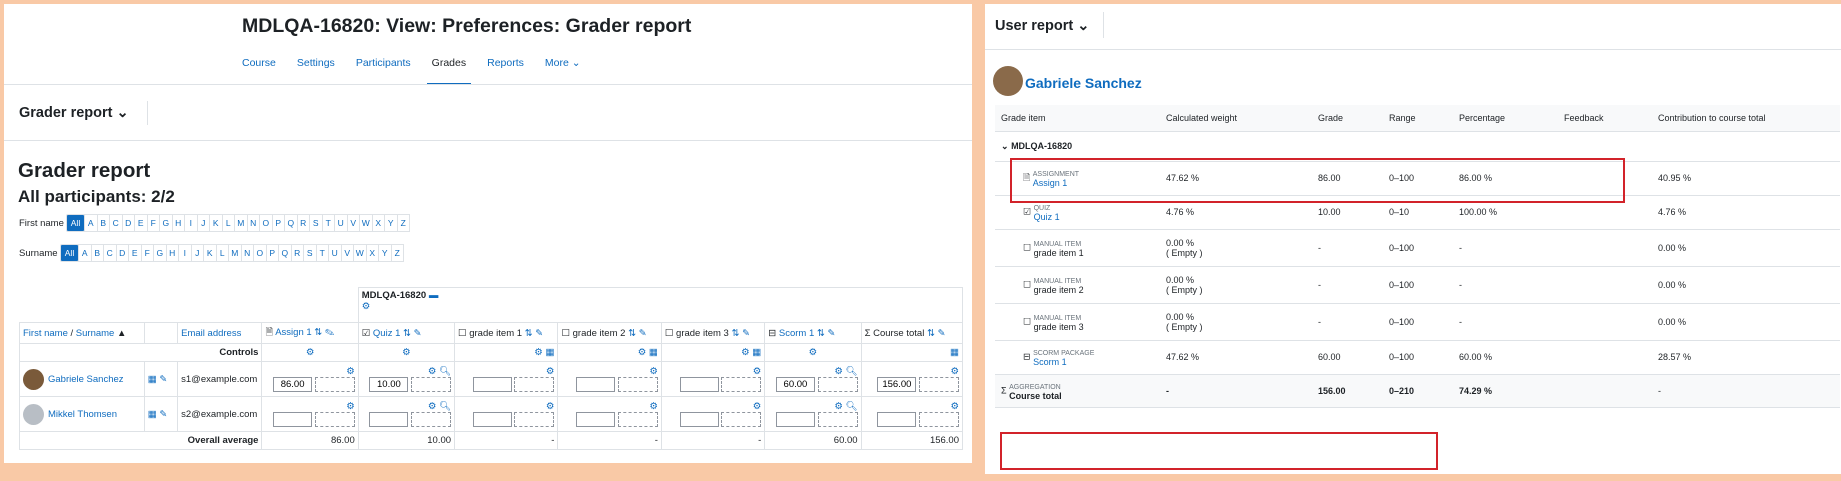 The image size is (1841, 481). What do you see at coordinates (1042, 26) in the screenshot?
I see `report-selector: User report ⌄` at bounding box center [1042, 26].